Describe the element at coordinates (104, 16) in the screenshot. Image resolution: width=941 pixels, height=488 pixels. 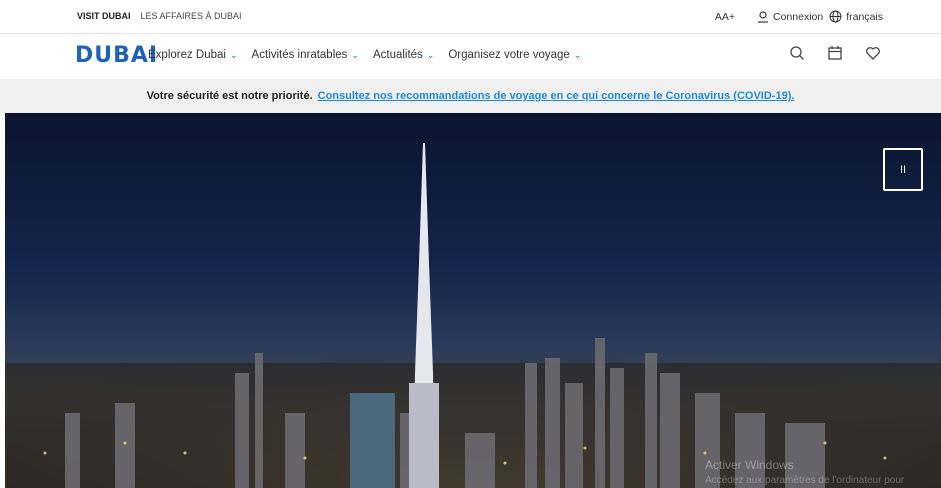
I see `visit-dubai-link: VISIT DUBAI` at that location.